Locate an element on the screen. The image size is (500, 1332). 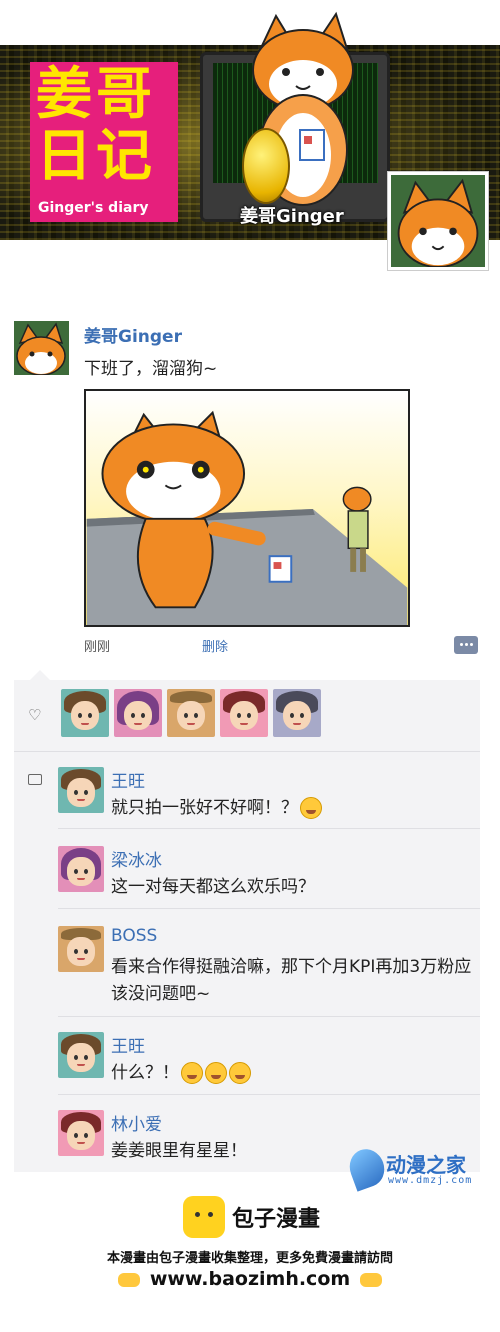
comment-text: 什么？！ is located at coordinates (294, 1073).